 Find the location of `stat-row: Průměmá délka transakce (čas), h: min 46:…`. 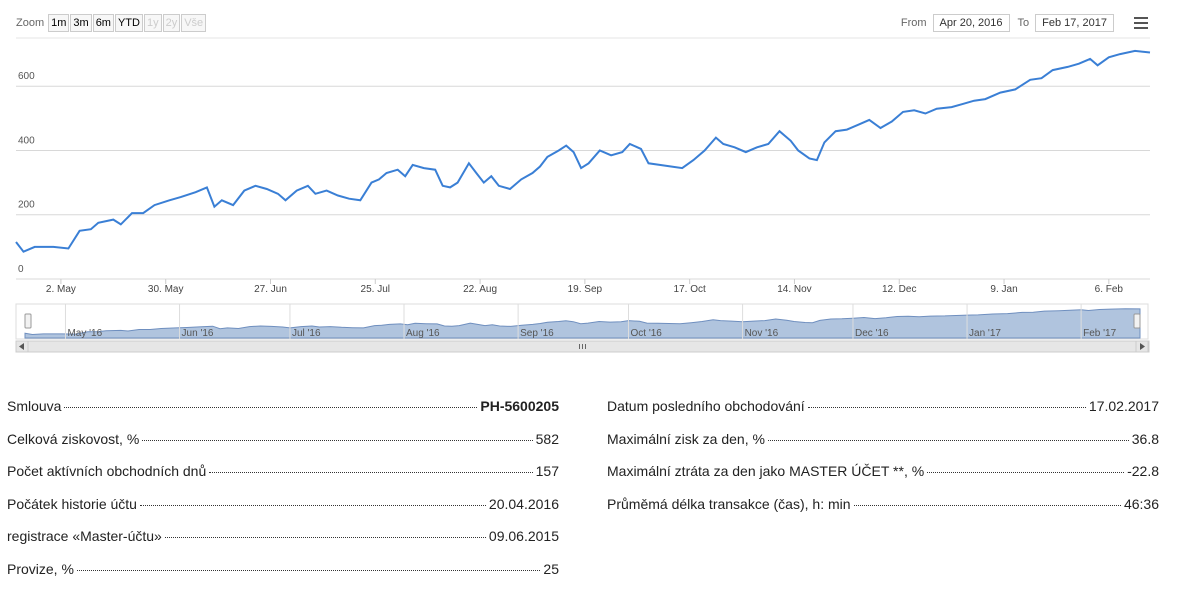

stat-row: Průměmá délka transakce (čas), h: min 46:… is located at coordinates (883, 512).